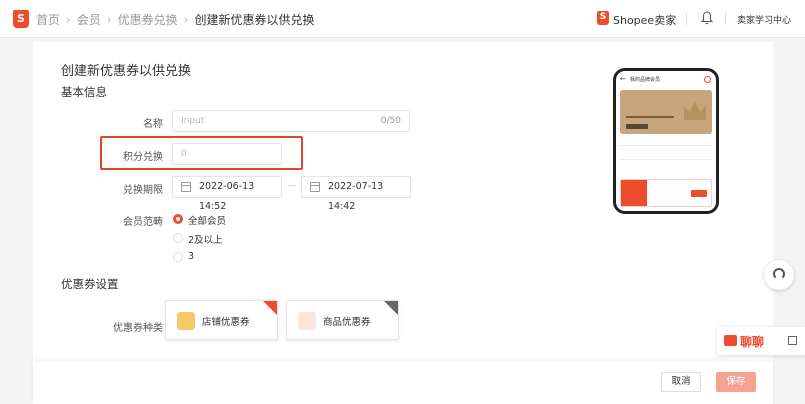  I want to click on page-title: 创建新优惠券以供兑换, so click(126, 71).